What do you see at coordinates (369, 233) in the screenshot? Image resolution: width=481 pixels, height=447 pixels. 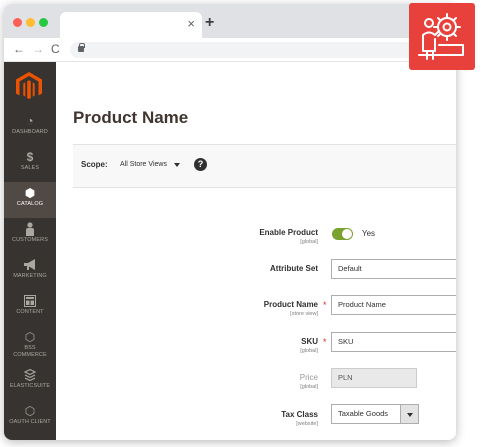 I see `enable-product-value: Yes` at bounding box center [369, 233].